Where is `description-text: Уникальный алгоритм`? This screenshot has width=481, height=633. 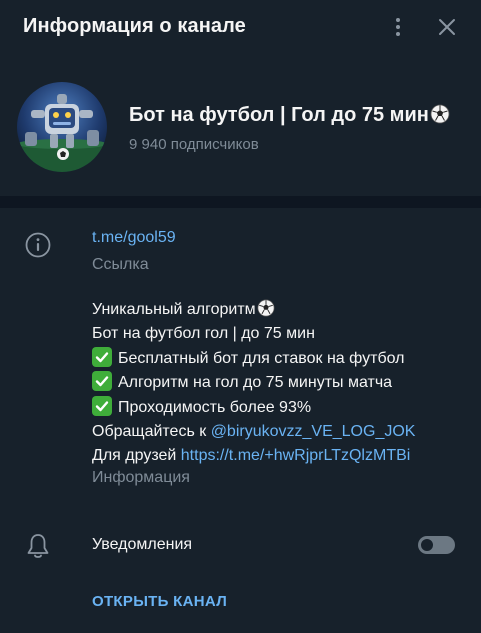 description-text: Уникальный алгоритм is located at coordinates (174, 309).